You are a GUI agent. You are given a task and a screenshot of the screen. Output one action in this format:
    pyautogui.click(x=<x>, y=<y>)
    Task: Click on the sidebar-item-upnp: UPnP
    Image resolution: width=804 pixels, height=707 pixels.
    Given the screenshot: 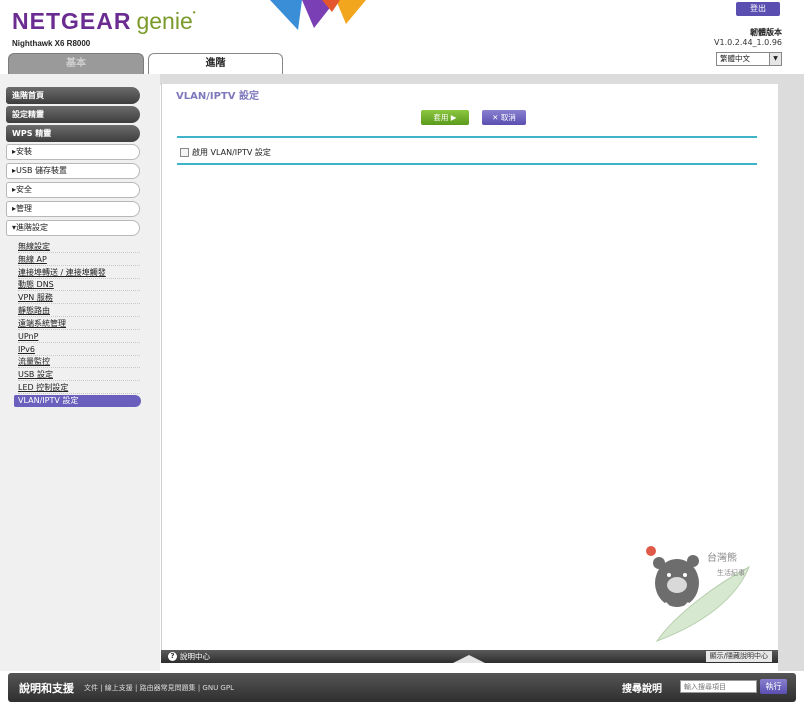 What is the action you would take?
    pyautogui.click(x=79, y=337)
    